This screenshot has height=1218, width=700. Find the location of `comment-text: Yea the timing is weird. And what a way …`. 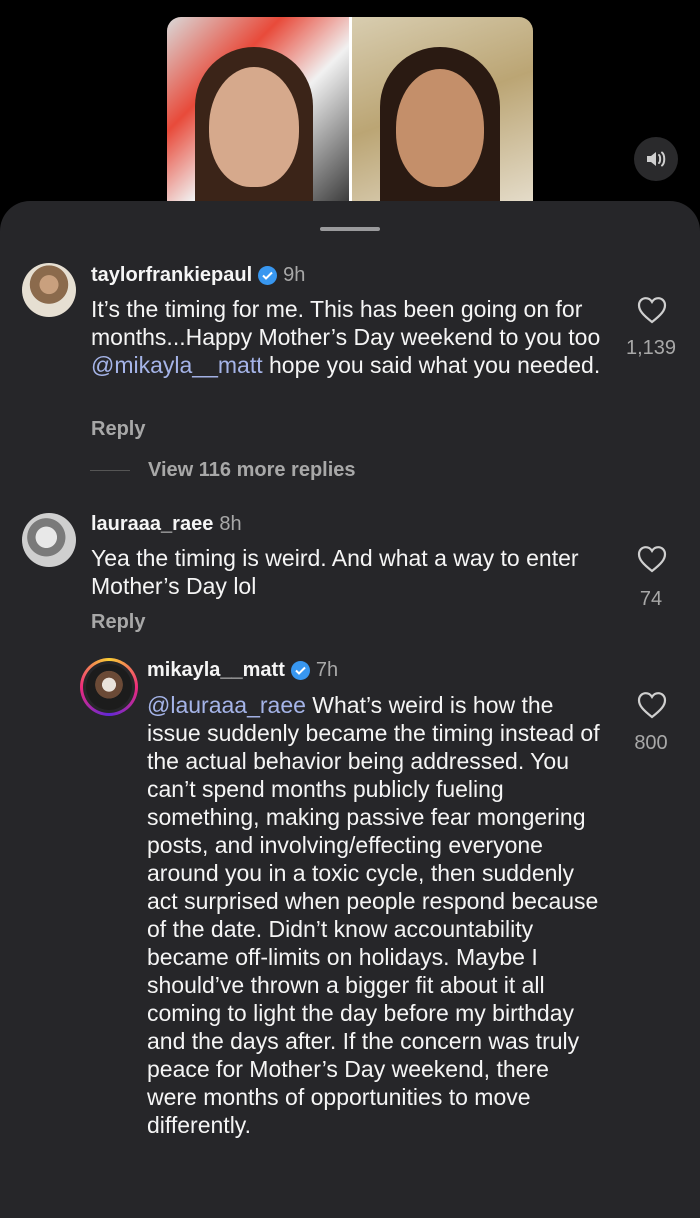

comment-text: Yea the timing is weird. And what a way … is located at coordinates (335, 572).